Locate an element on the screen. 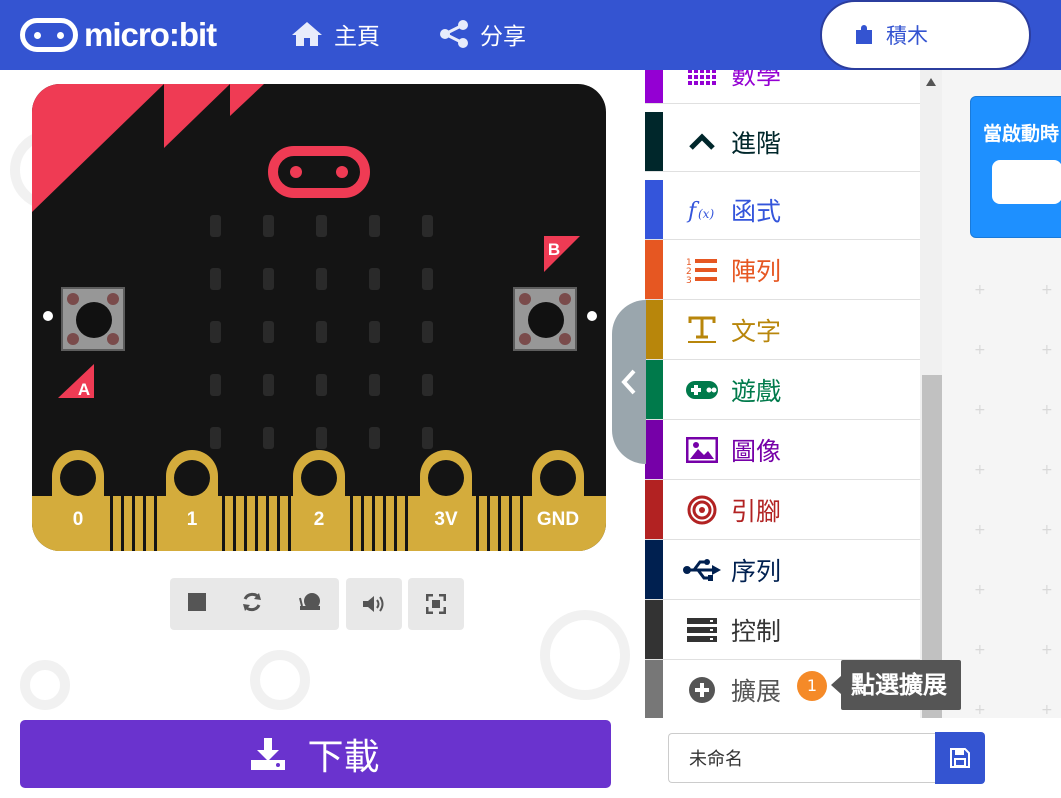 This screenshot has height=798, width=1061. block-slot is located at coordinates (1026, 182).